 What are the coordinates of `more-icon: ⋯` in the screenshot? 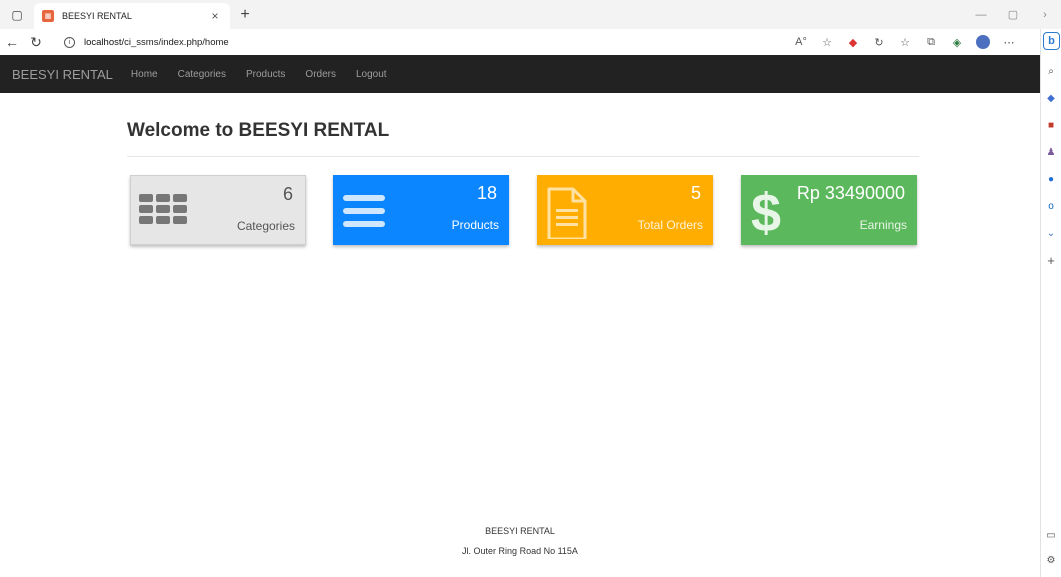 It's located at (1009, 42).